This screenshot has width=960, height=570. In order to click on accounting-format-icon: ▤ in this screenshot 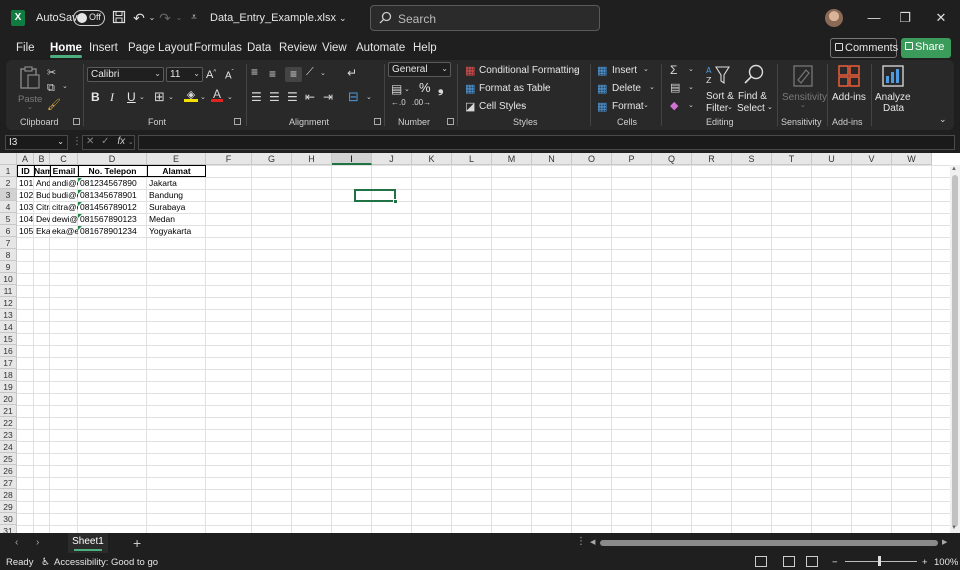, I will do `click(396, 89)`.